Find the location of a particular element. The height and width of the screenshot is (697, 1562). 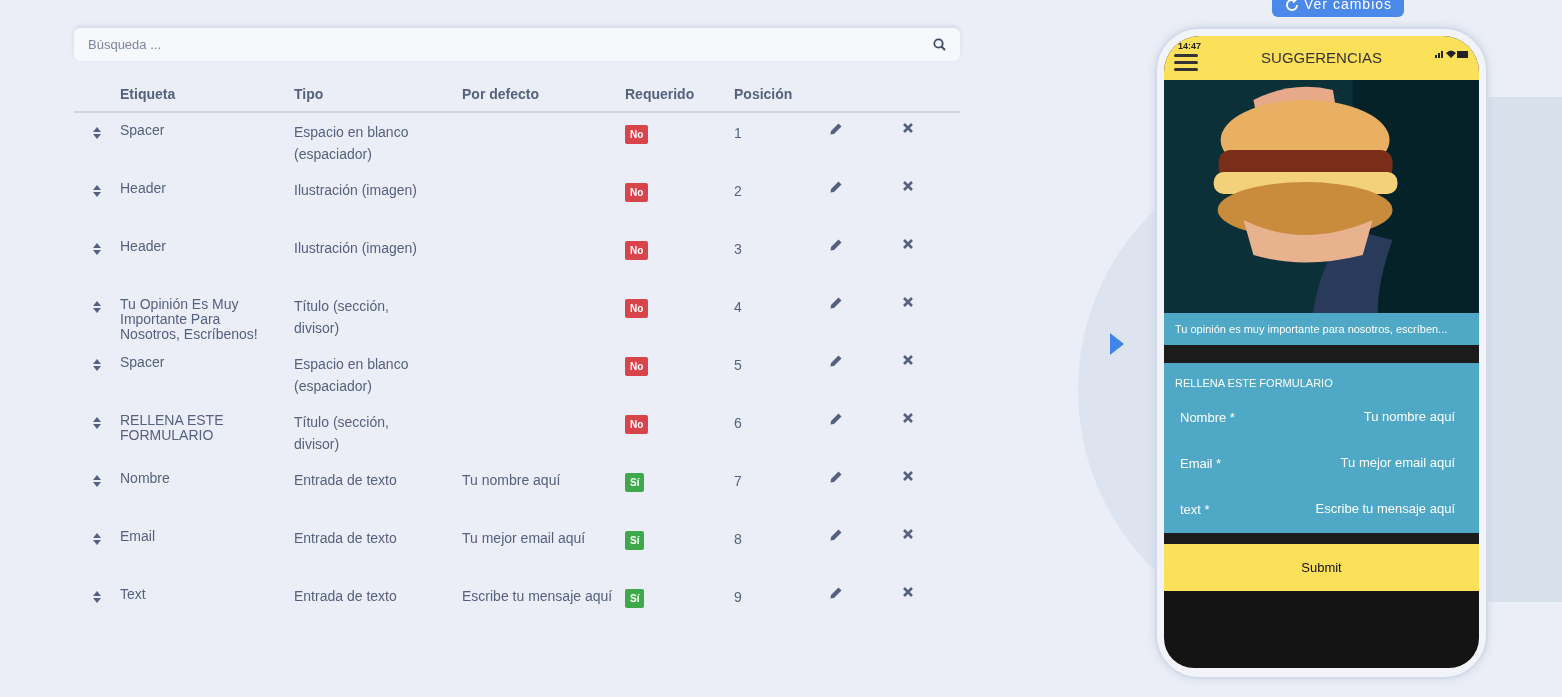

field-label: Nombre * is located at coordinates (1207, 417).